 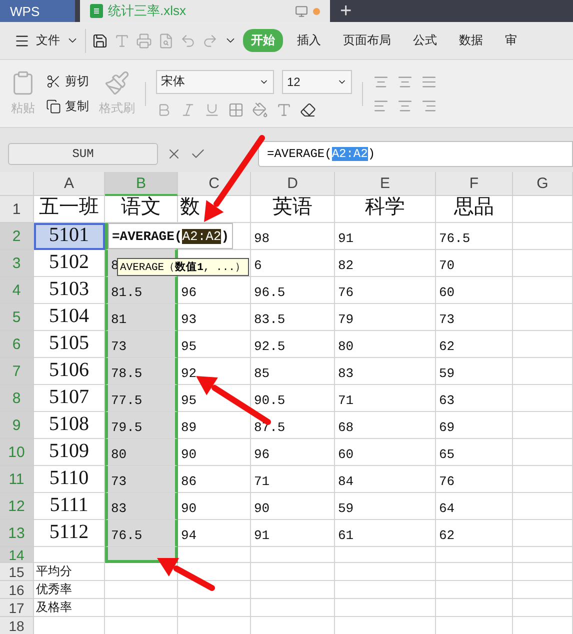 What do you see at coordinates (17, 625) in the screenshot?
I see `row-header: 18` at bounding box center [17, 625].